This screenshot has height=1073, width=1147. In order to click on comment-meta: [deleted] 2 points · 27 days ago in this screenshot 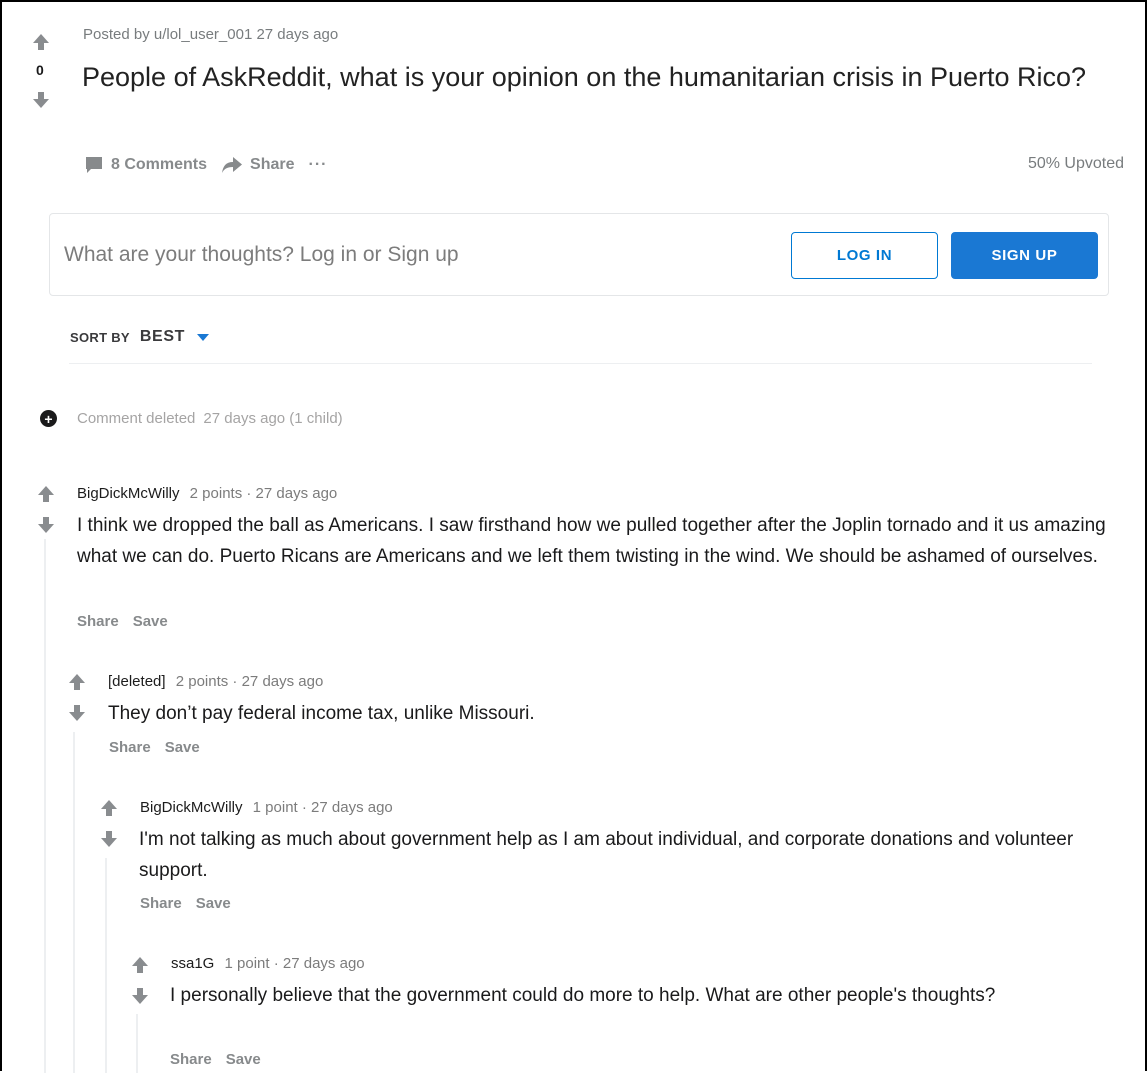, I will do `click(215, 681)`.